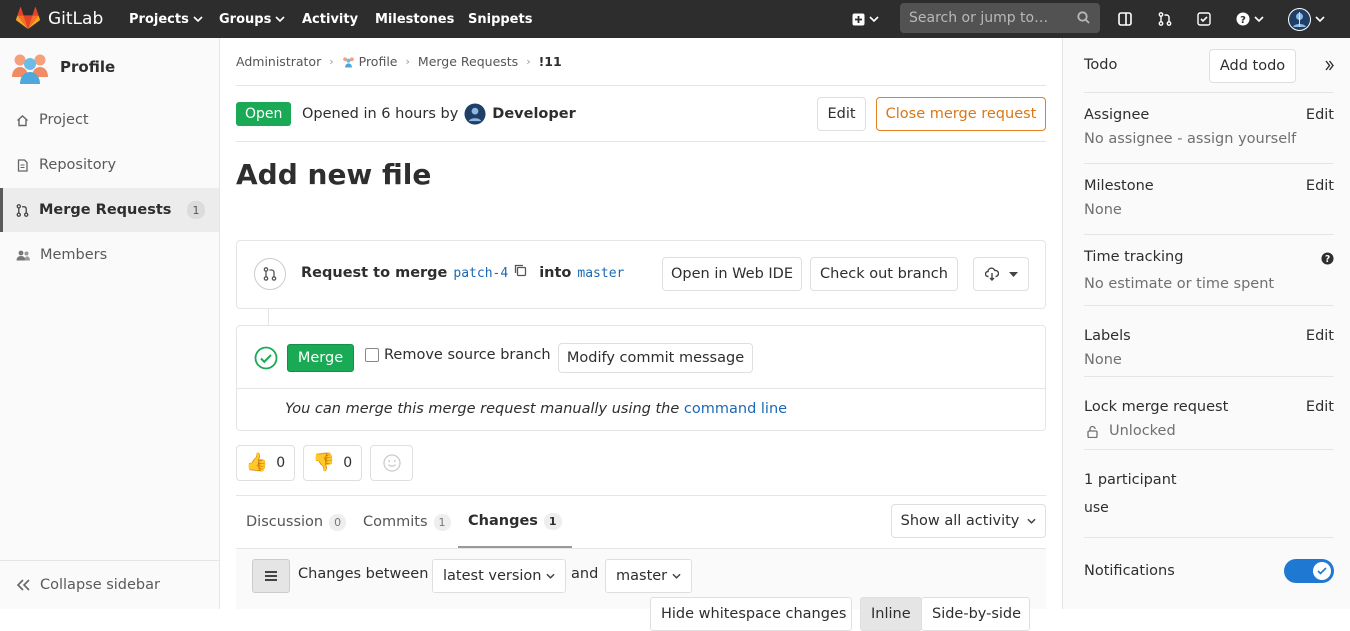 This screenshot has height=631, width=1350. I want to click on version-to-dropdown: master, so click(649, 576).